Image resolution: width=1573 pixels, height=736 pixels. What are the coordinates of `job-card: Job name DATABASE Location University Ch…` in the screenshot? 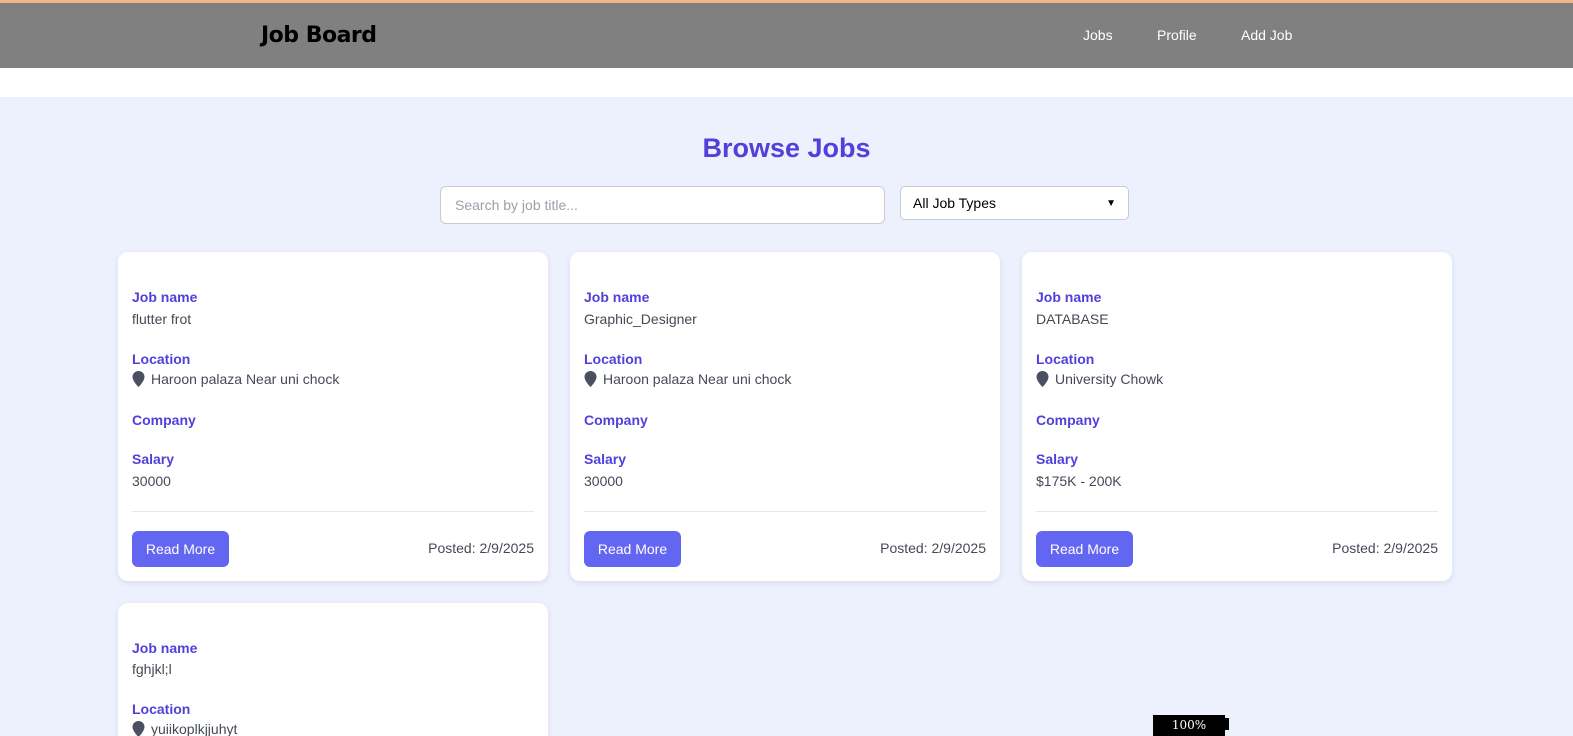 It's located at (1237, 416).